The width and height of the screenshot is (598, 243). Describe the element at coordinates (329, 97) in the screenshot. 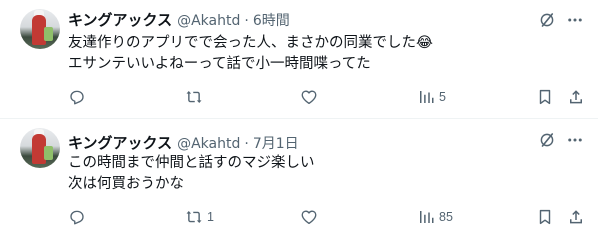

I see `action-bar: 5` at that location.